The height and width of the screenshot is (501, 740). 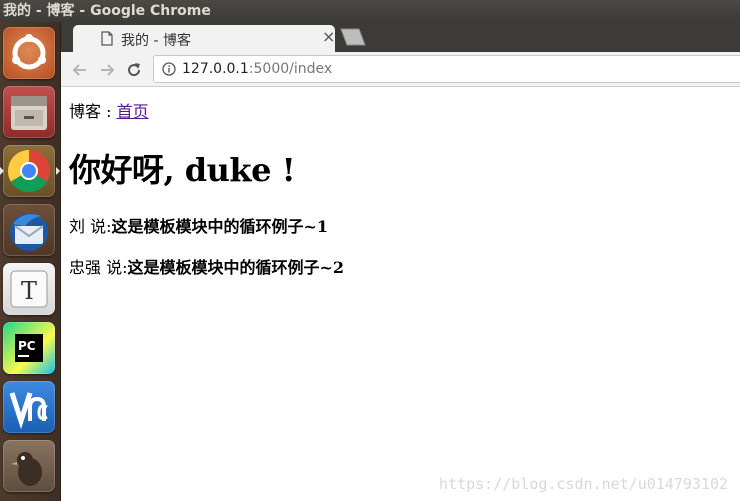 I want to click on active-indicator, so click(x=58, y=171).